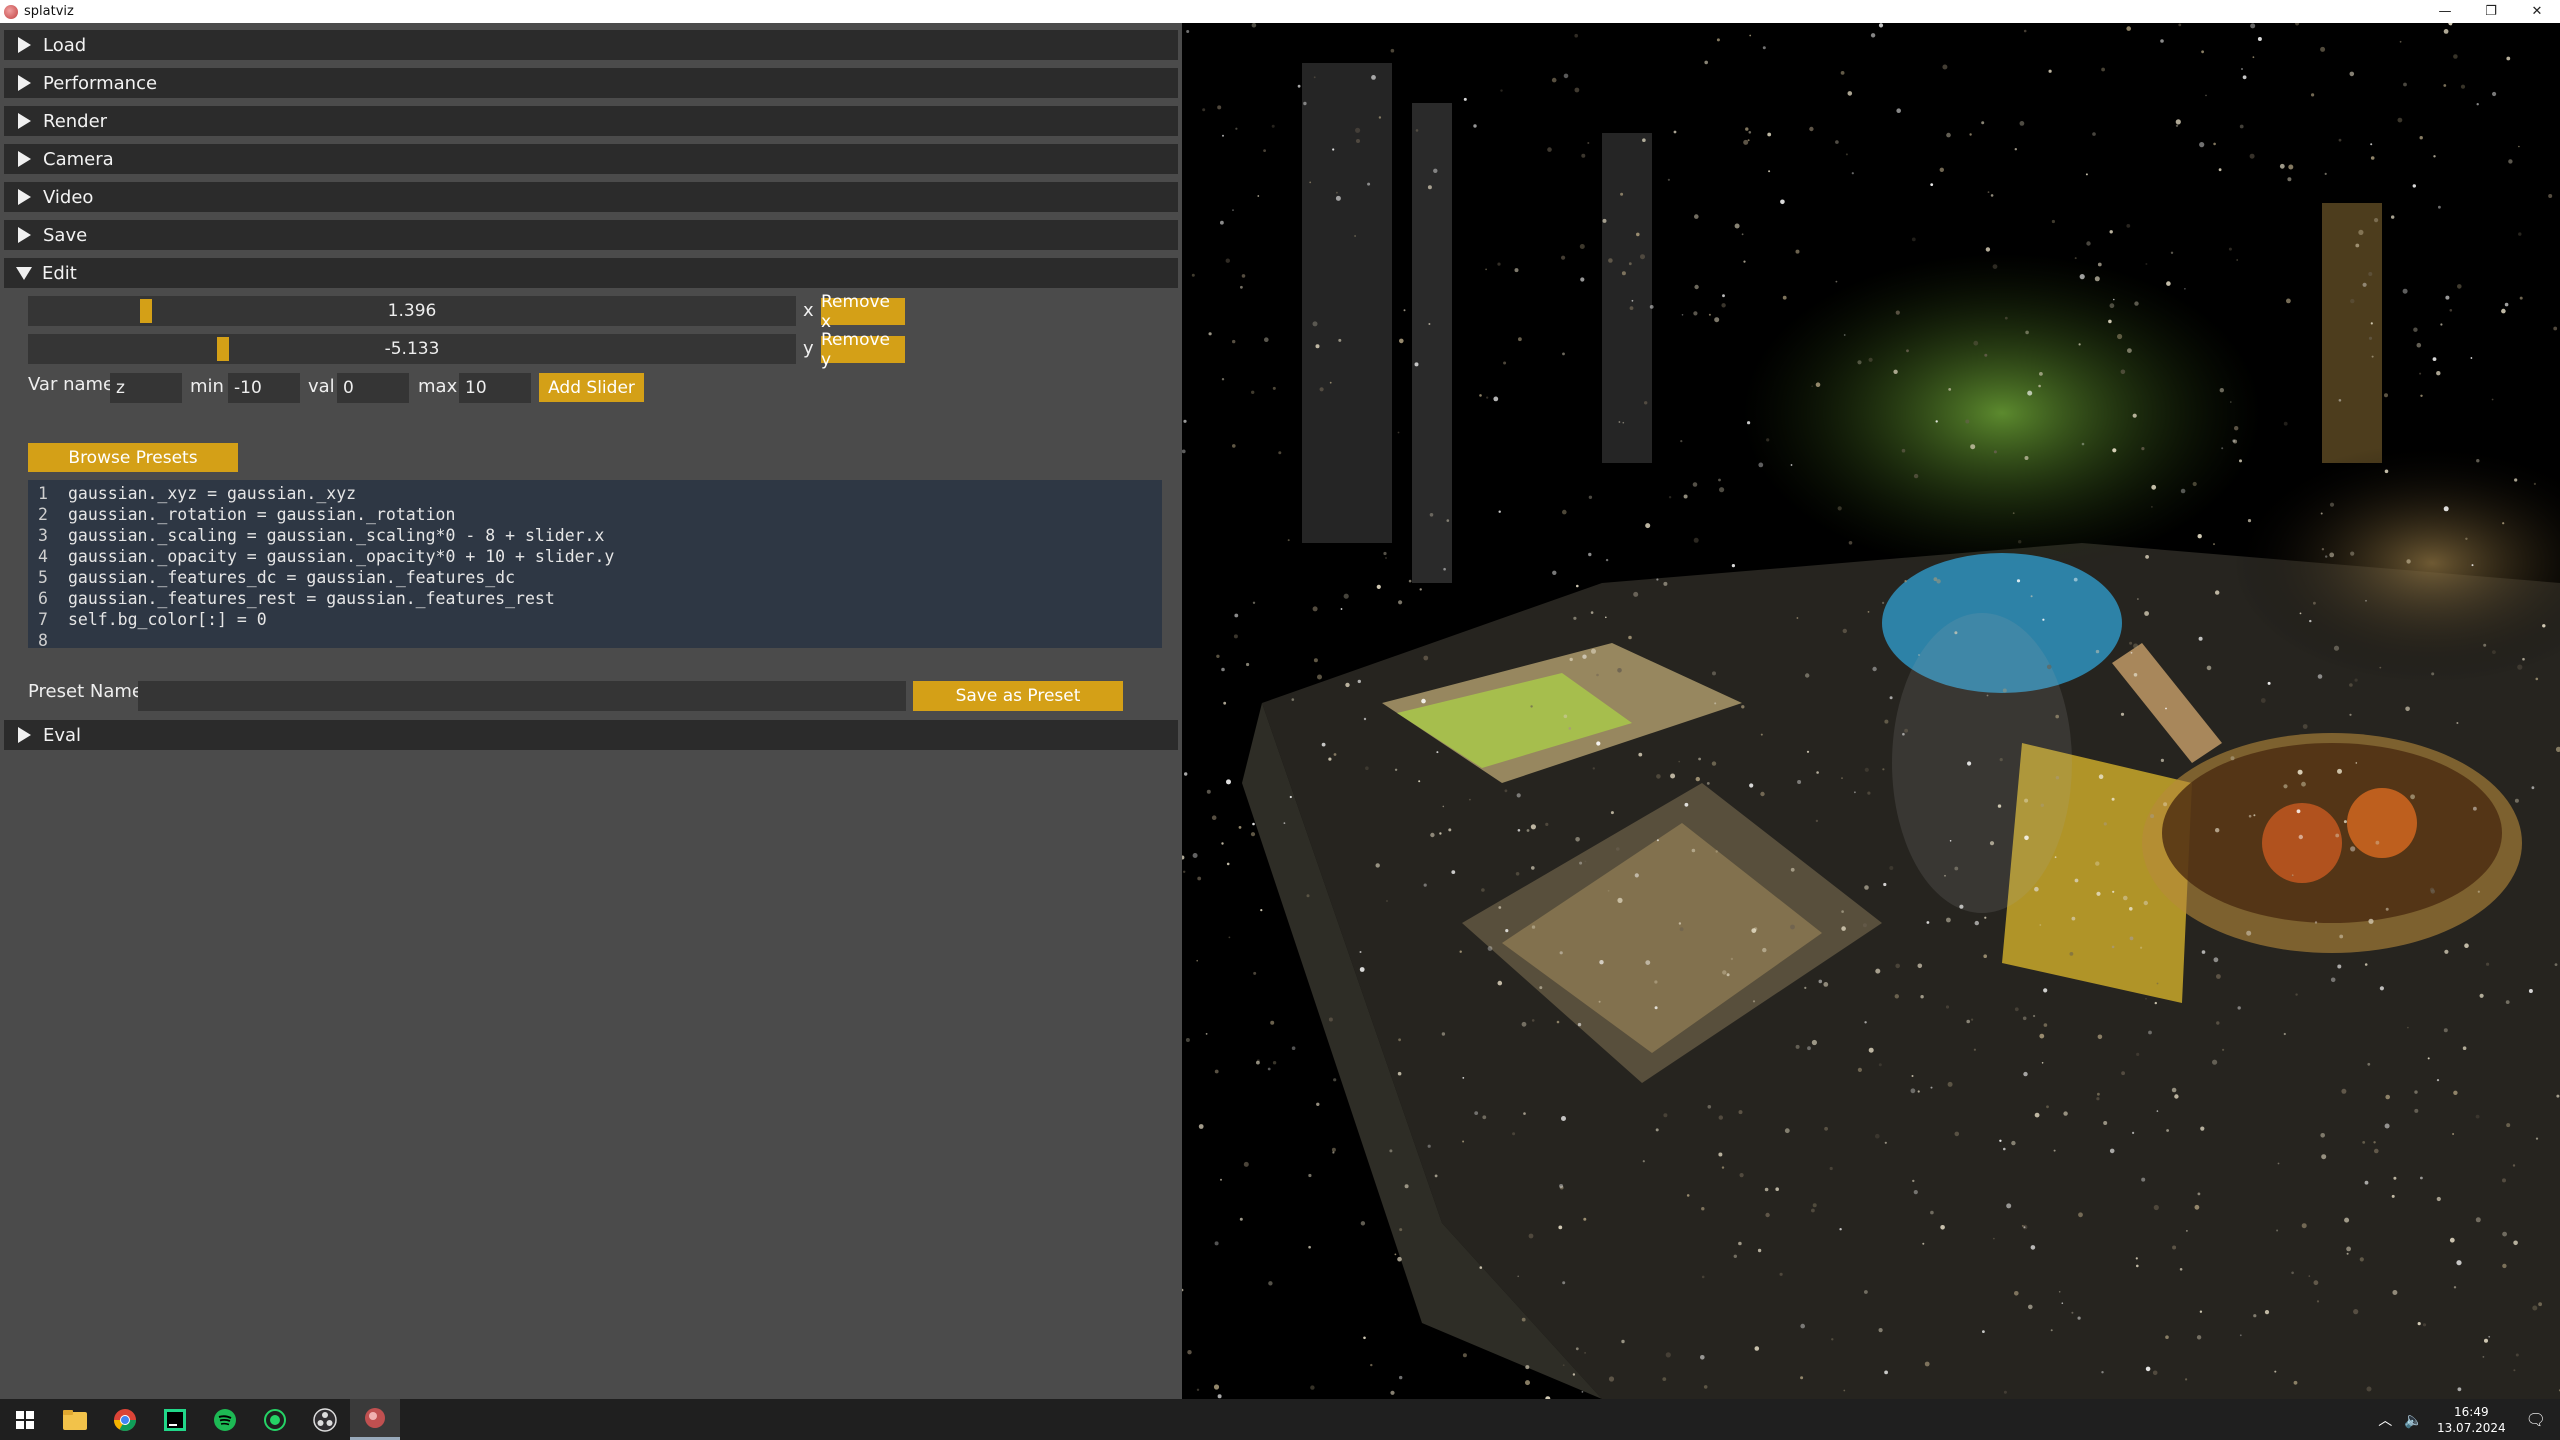 The height and width of the screenshot is (1440, 2560). Describe the element at coordinates (412, 311) in the screenshot. I see `slider-x: 1.396` at that location.